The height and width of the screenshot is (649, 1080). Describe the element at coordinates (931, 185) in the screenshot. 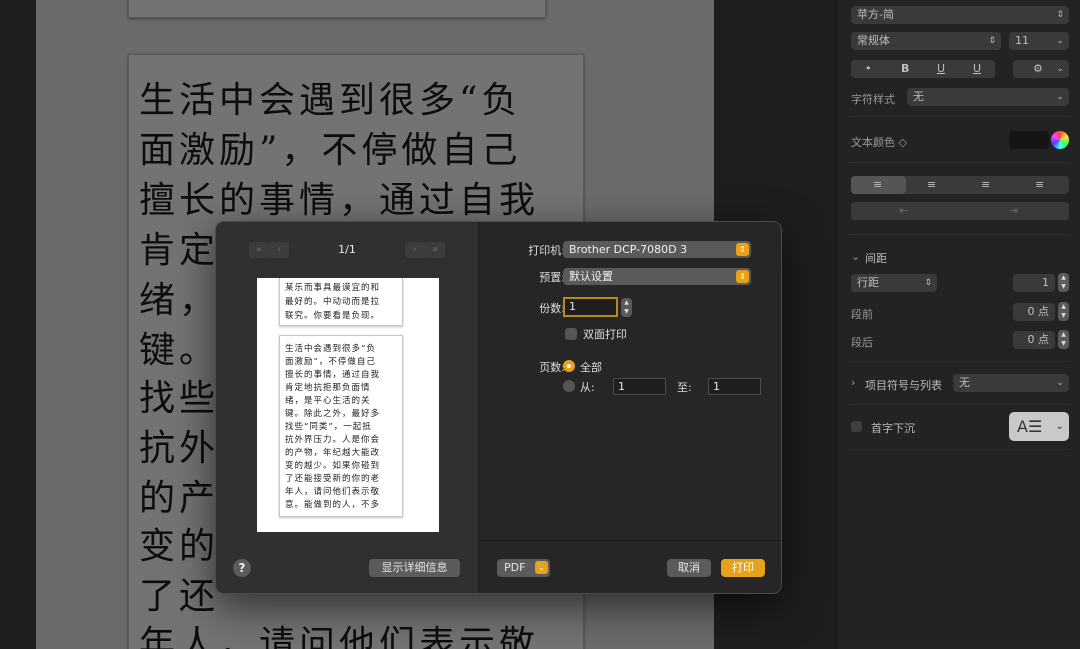

I see `align-center-icon: ≡` at that location.